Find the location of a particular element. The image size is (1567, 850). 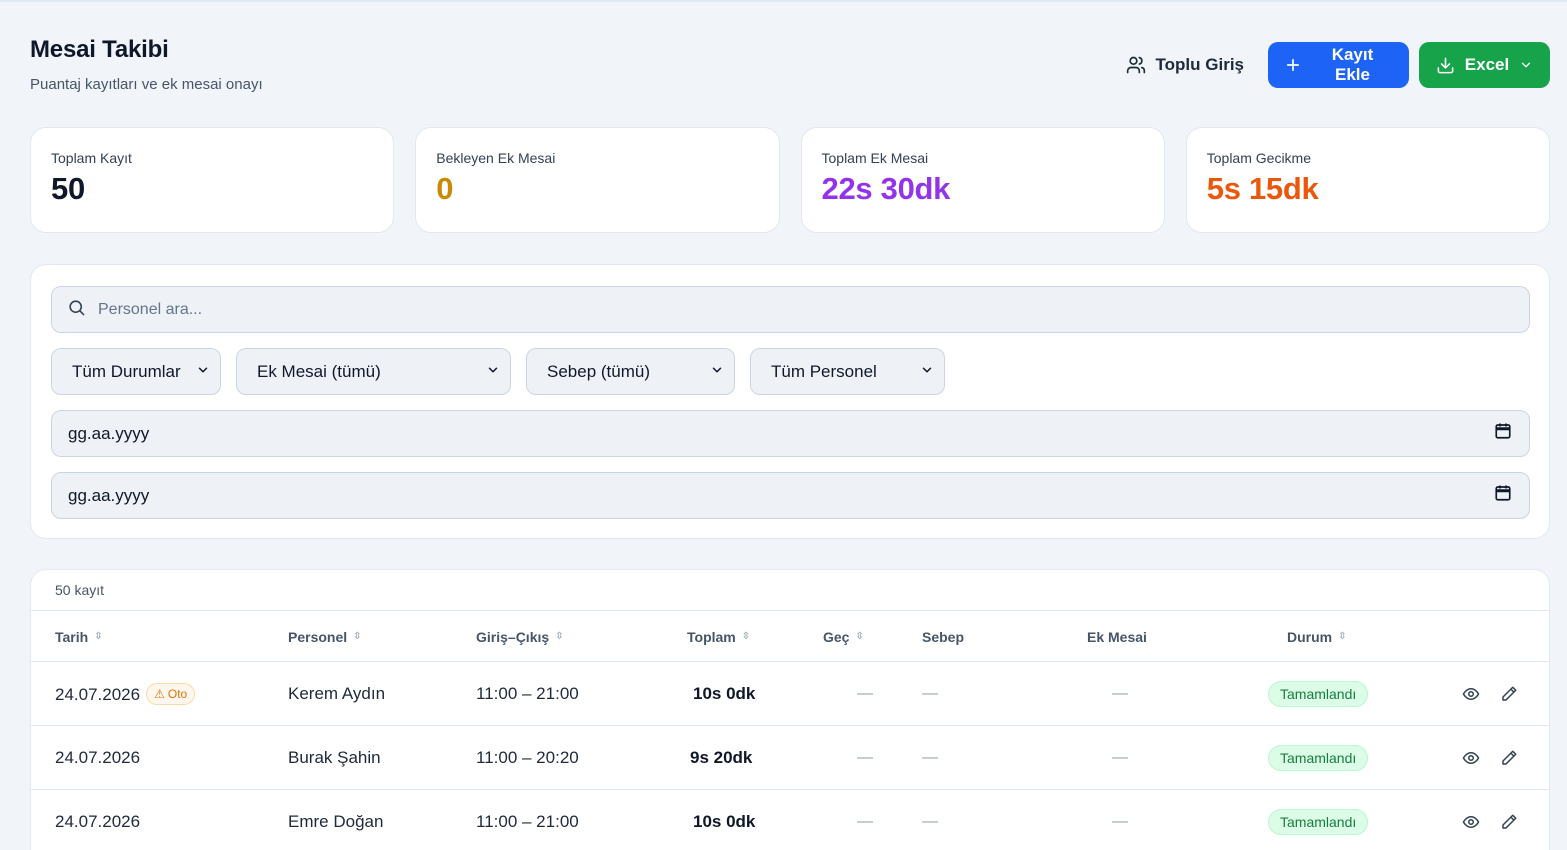

stat-label: Toplam Kayıt is located at coordinates (91, 158).